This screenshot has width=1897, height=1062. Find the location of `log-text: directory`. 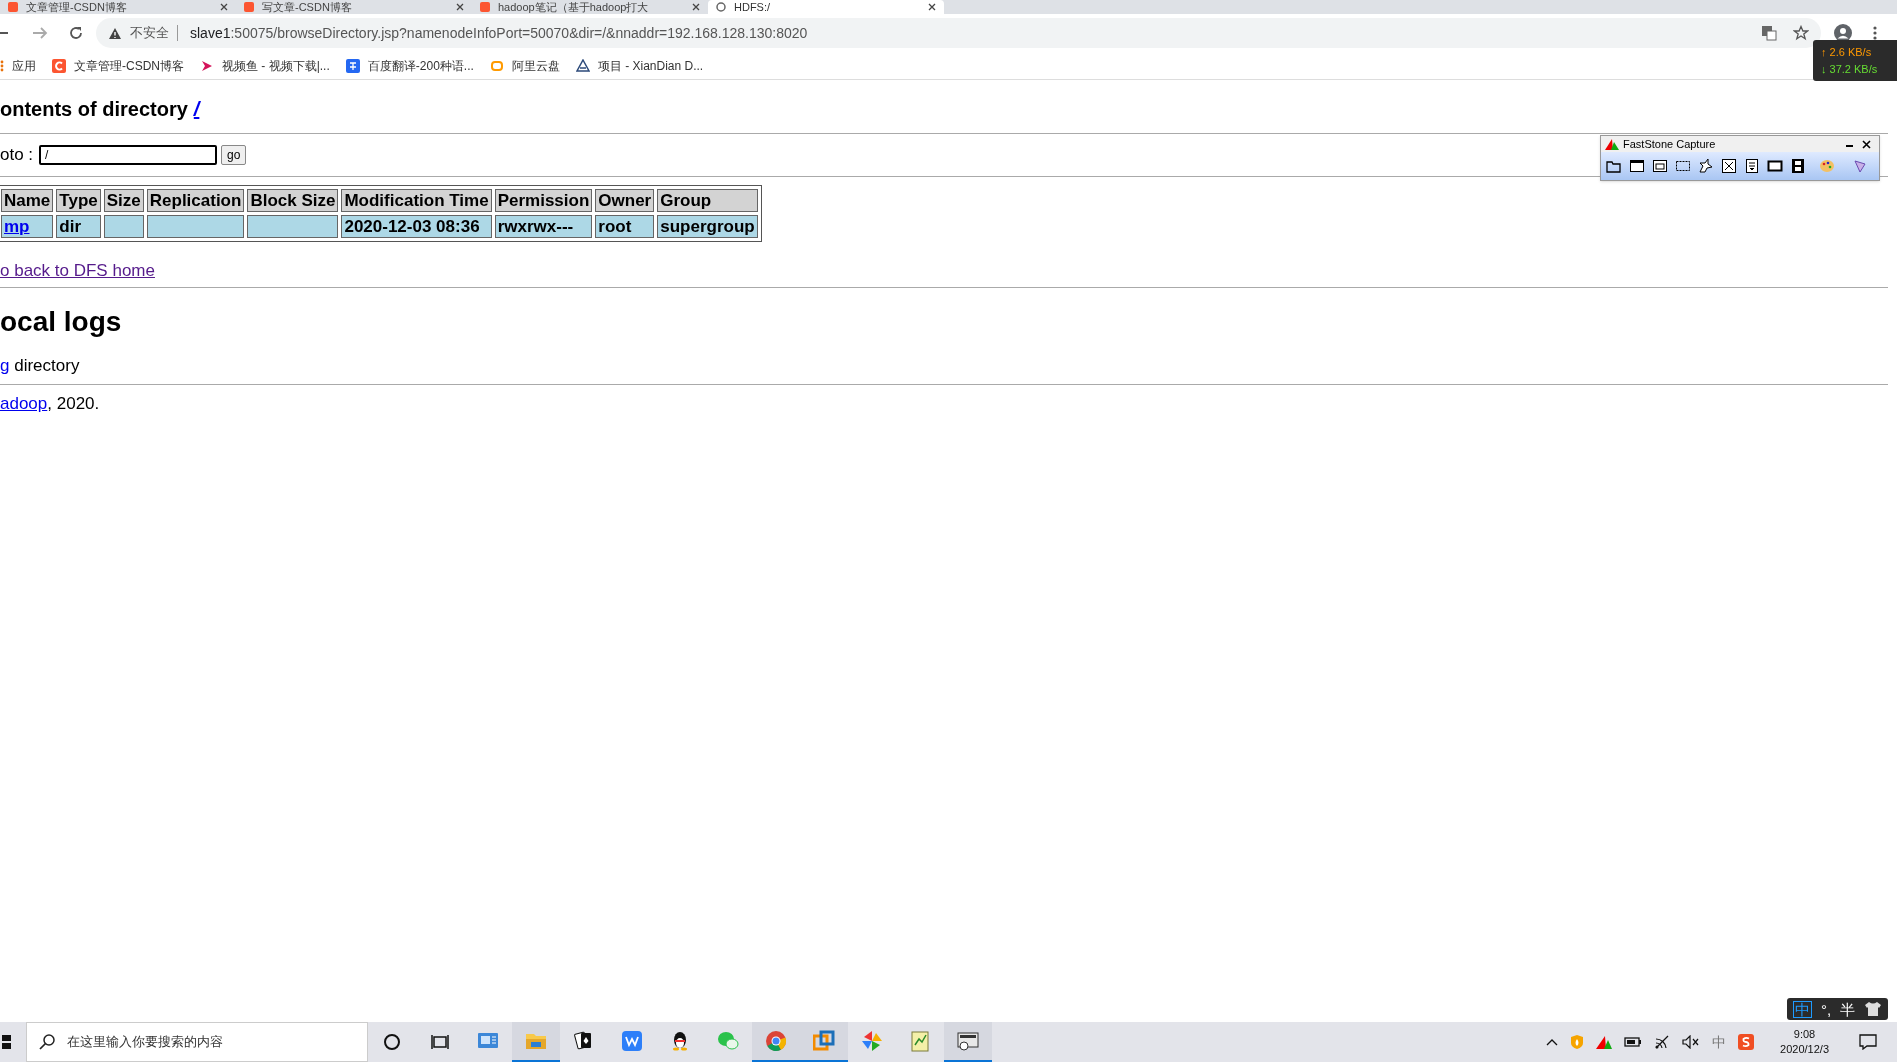

log-text: directory is located at coordinates (46, 365).